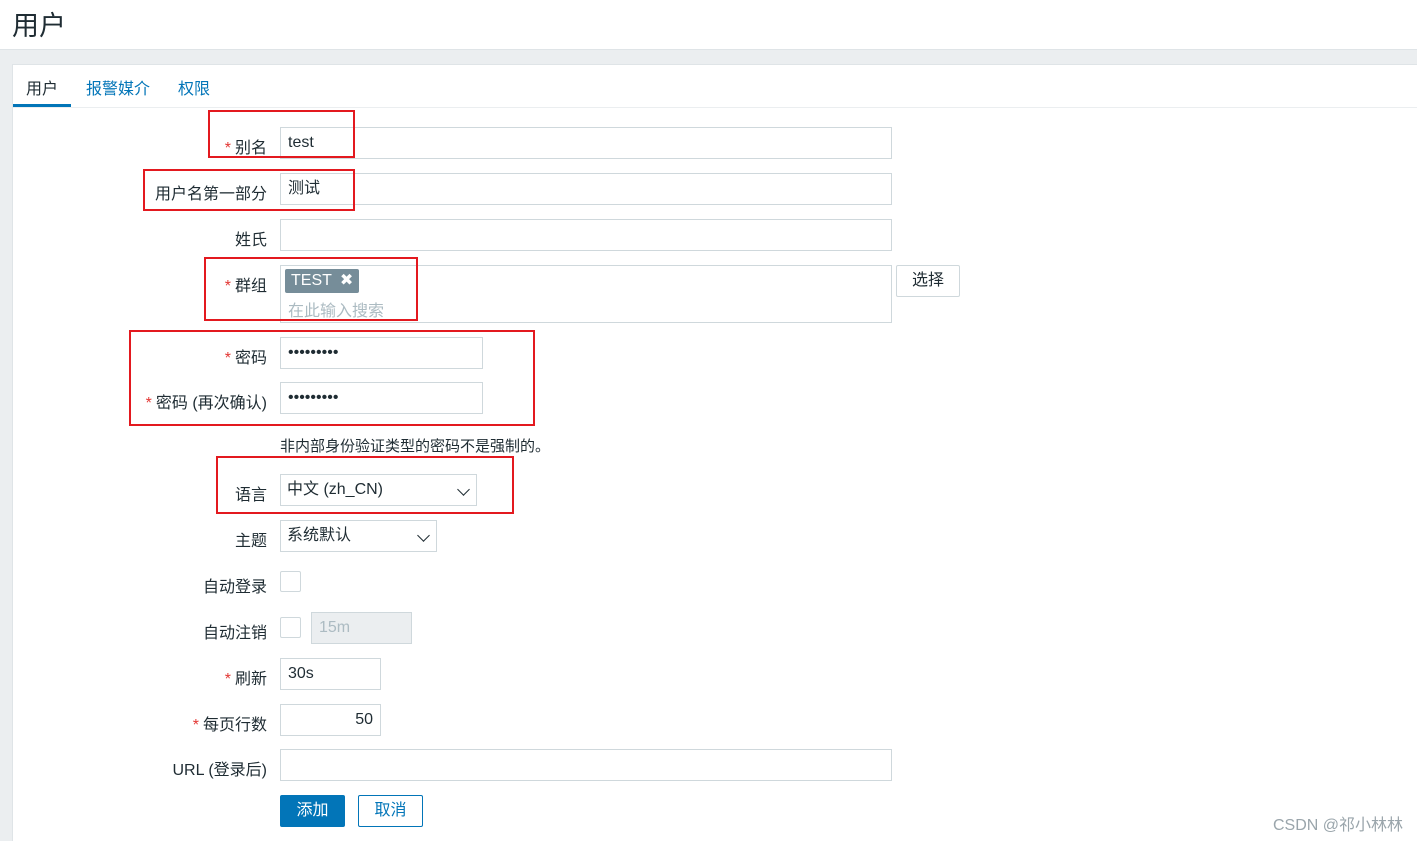 This screenshot has width=1417, height=841. What do you see at coordinates (245, 679) in the screenshot?
I see `refresh-label: * 刷新` at bounding box center [245, 679].